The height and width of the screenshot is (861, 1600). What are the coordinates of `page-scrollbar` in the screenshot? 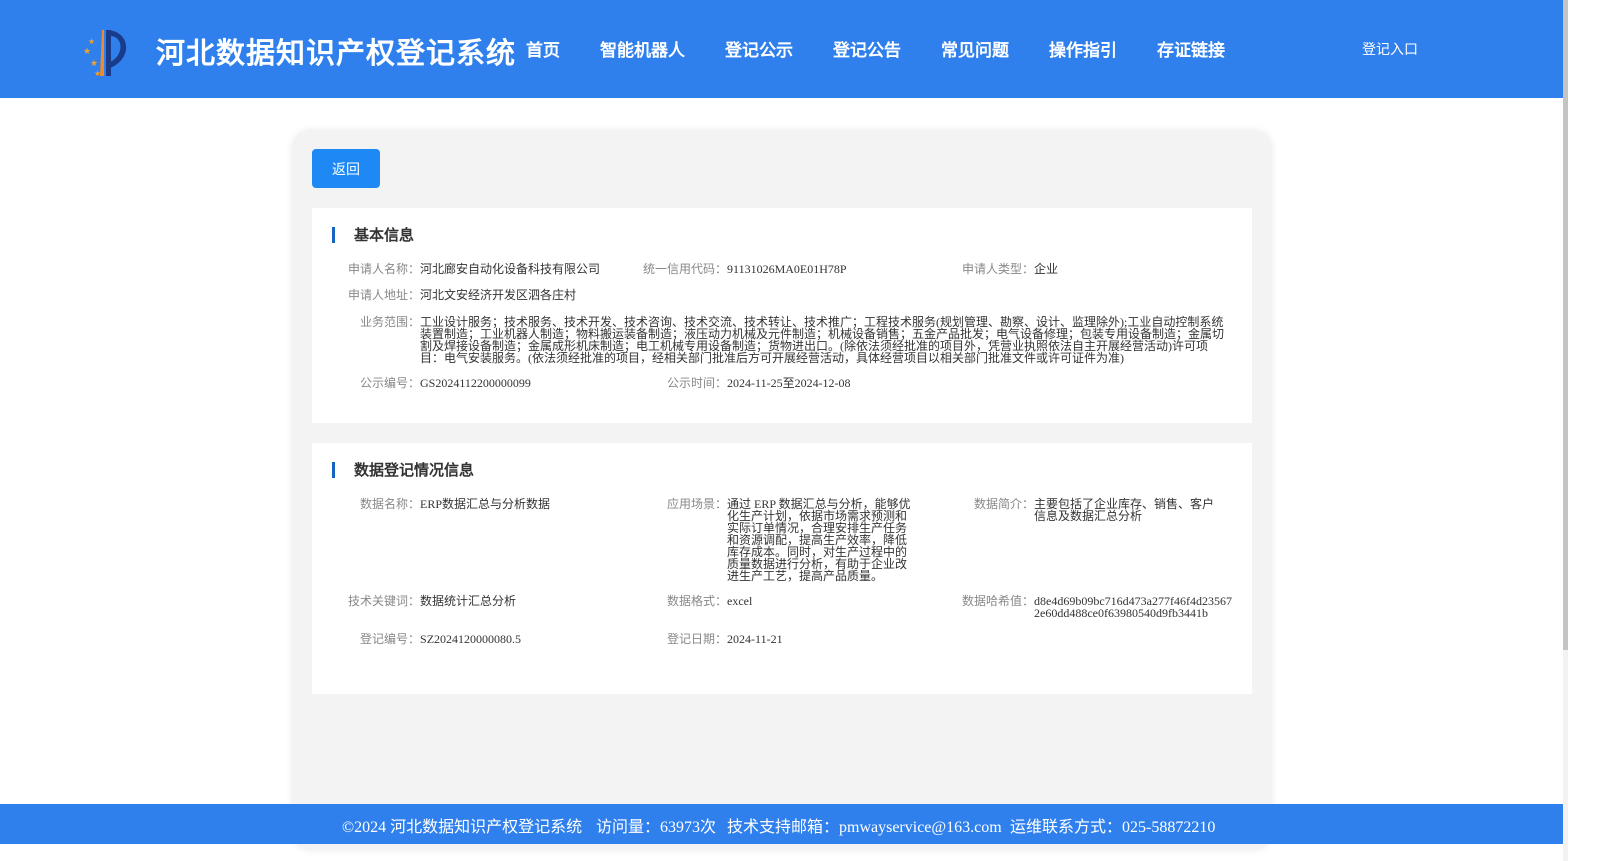 It's located at (1565, 430).